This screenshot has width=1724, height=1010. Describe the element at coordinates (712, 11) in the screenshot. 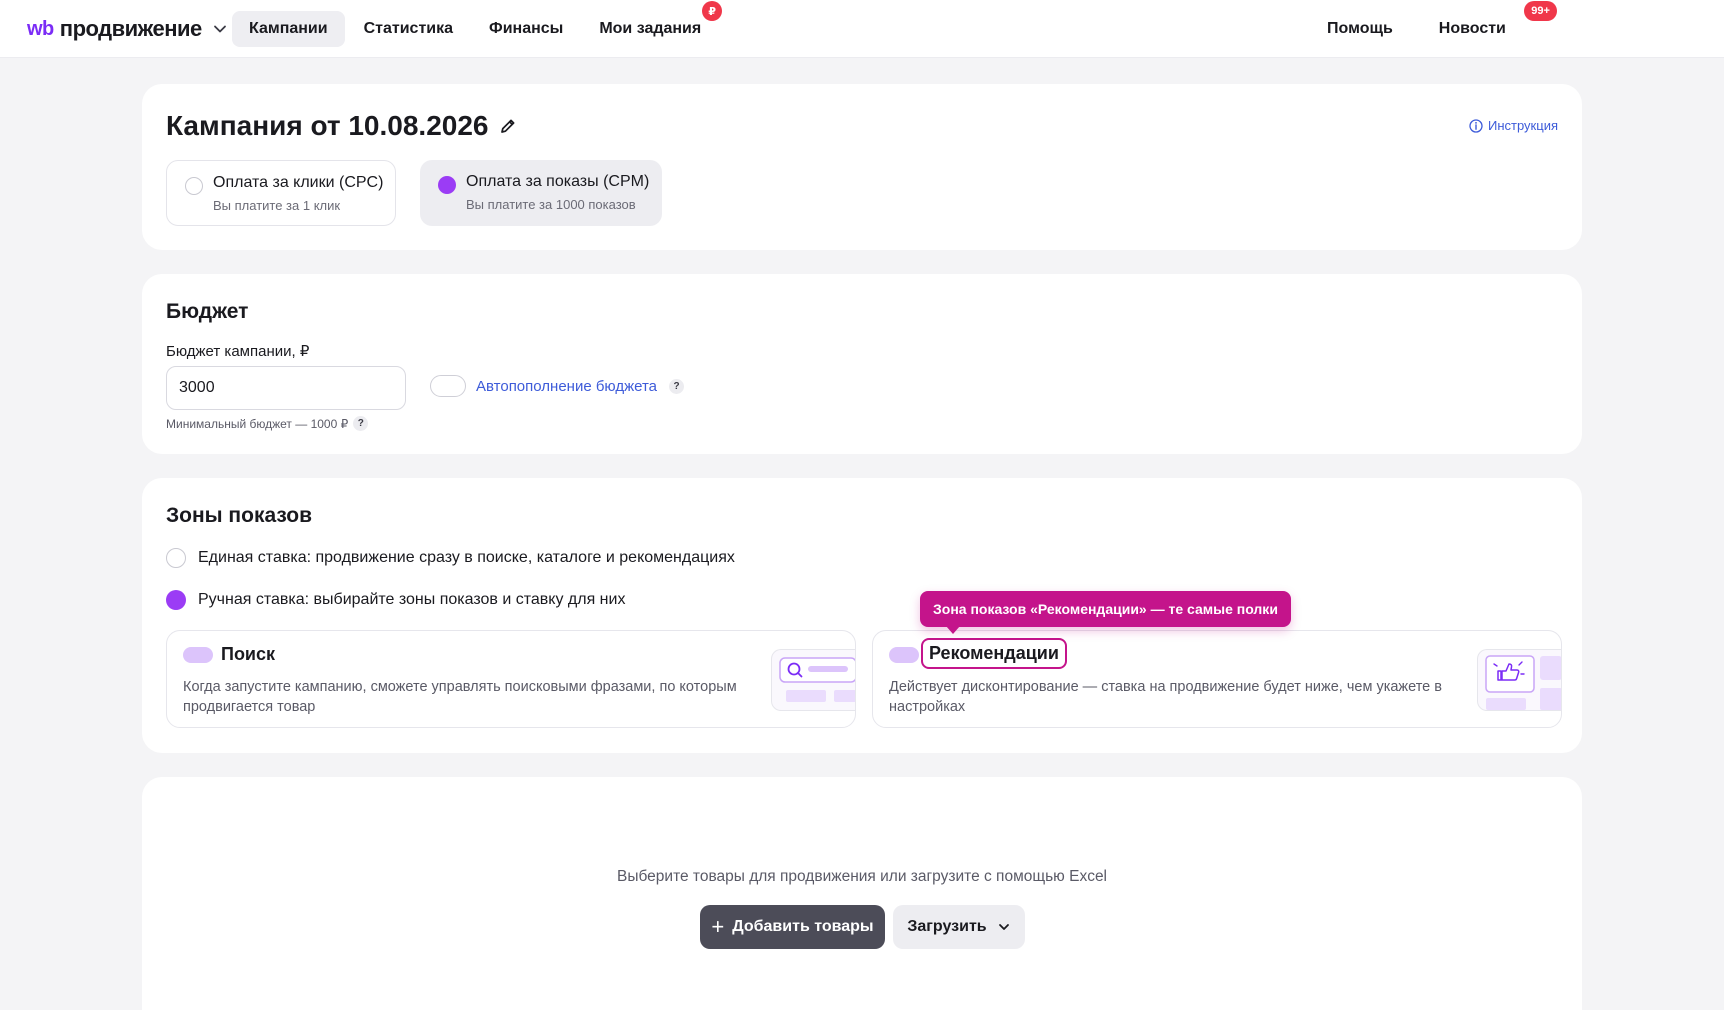

I see `ruble-badge: ₽` at that location.